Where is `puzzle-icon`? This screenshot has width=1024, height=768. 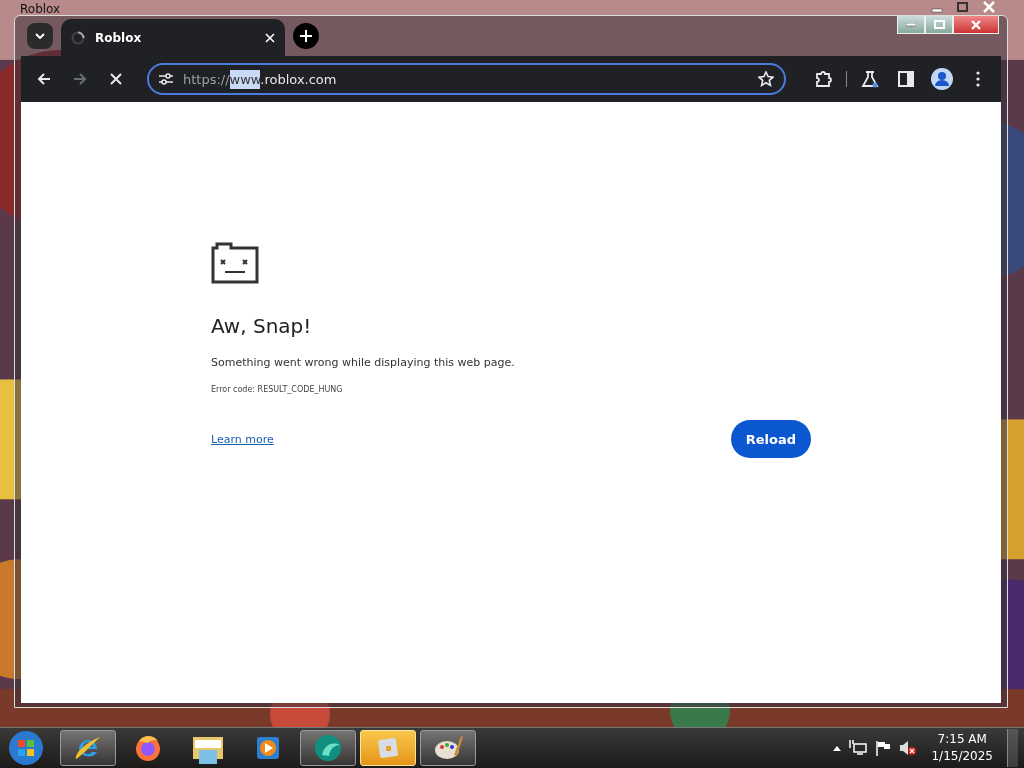 puzzle-icon is located at coordinates (823, 79).